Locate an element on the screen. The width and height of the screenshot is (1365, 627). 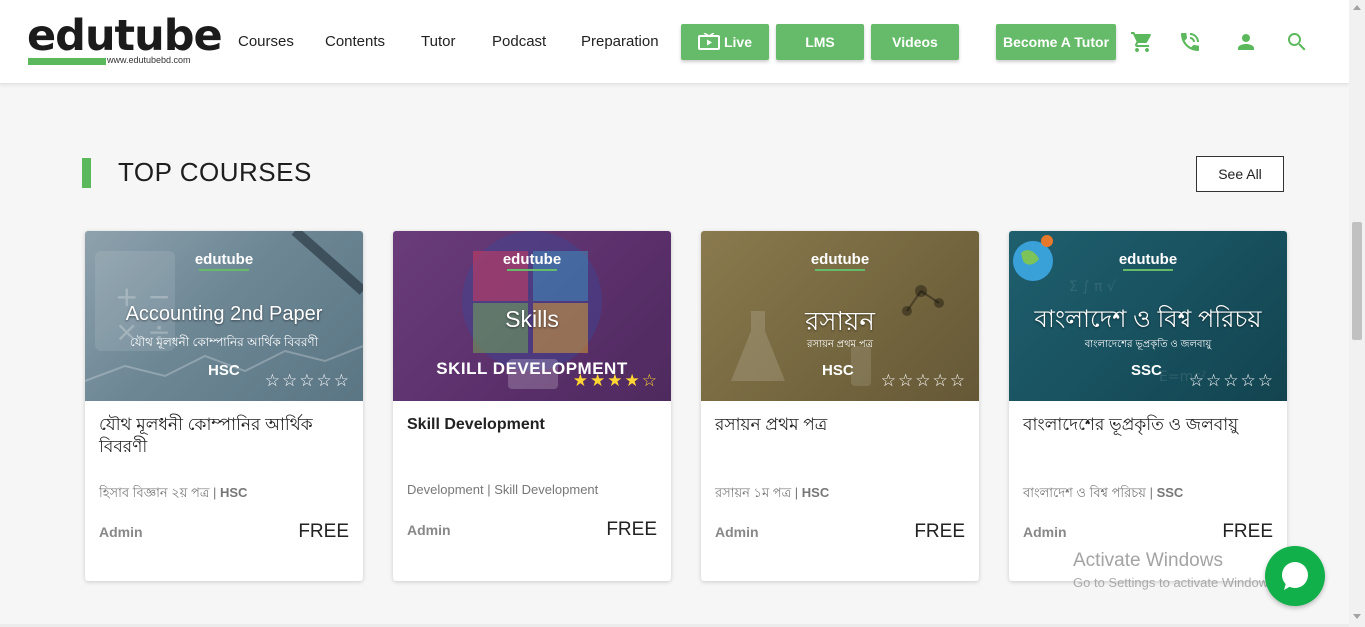
videos-label: Videos is located at coordinates (915, 42).